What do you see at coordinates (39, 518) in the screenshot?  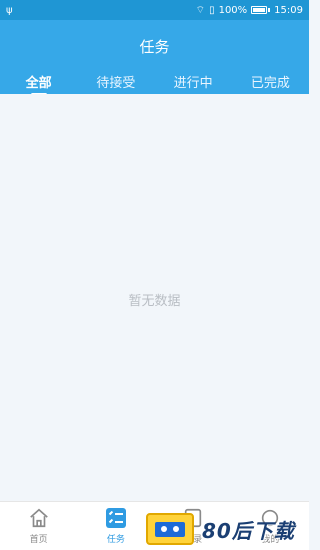 I see `home-icon` at bounding box center [39, 518].